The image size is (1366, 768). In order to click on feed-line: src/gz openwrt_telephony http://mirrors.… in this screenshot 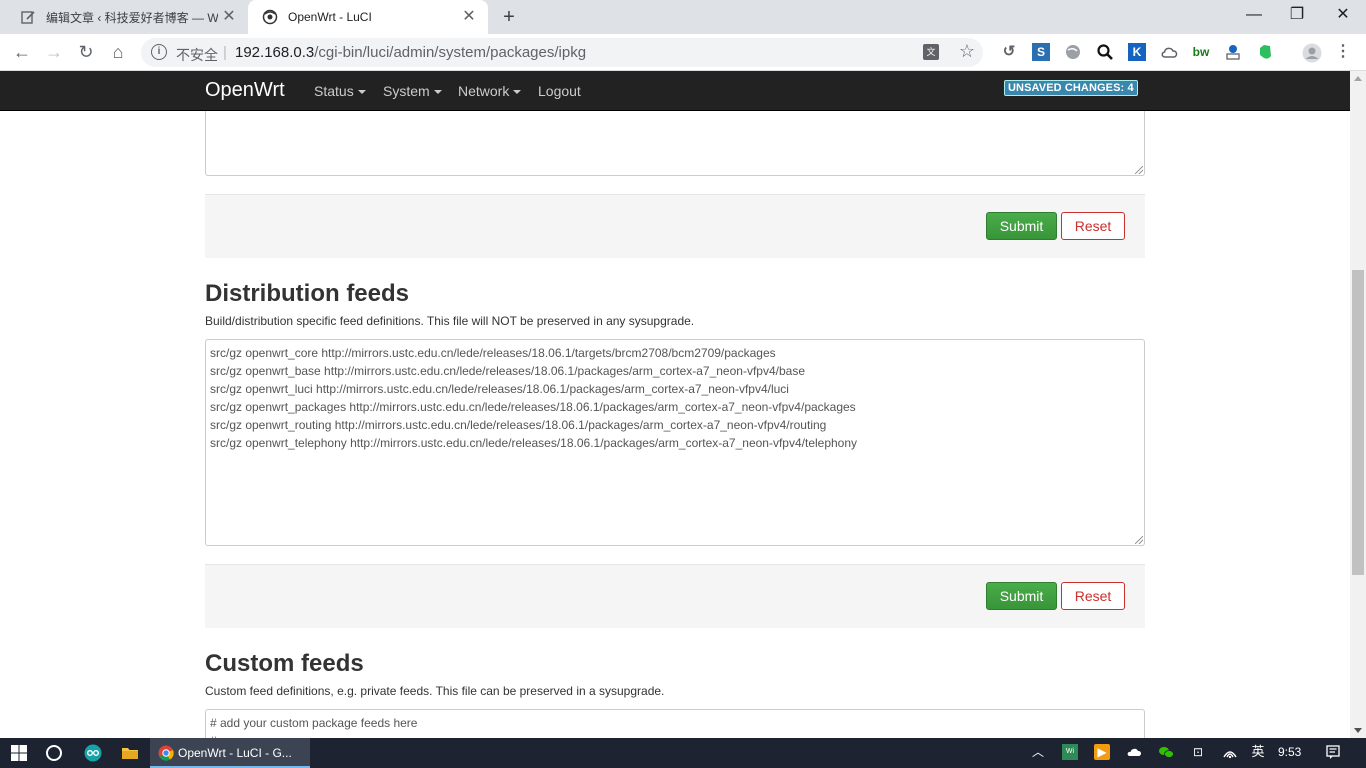, I will do `click(534, 443)`.